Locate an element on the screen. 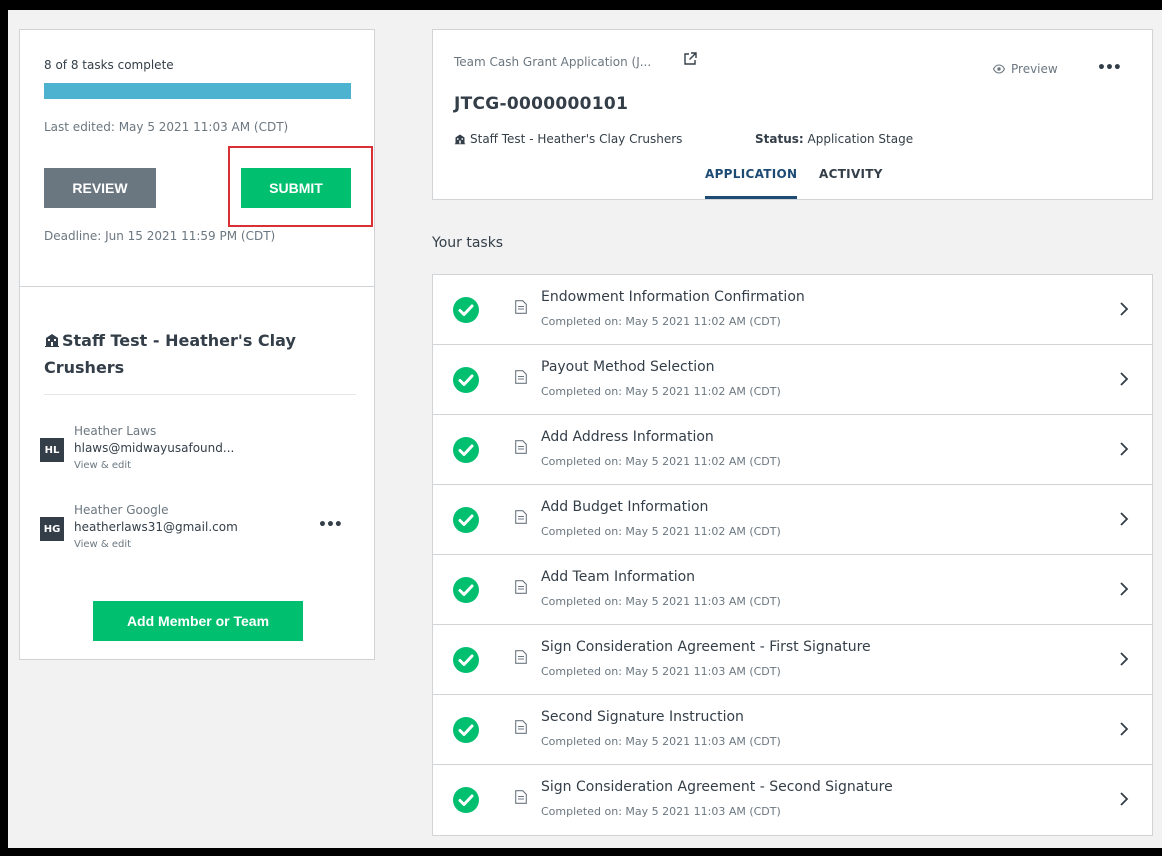  team-divider is located at coordinates (200, 394).